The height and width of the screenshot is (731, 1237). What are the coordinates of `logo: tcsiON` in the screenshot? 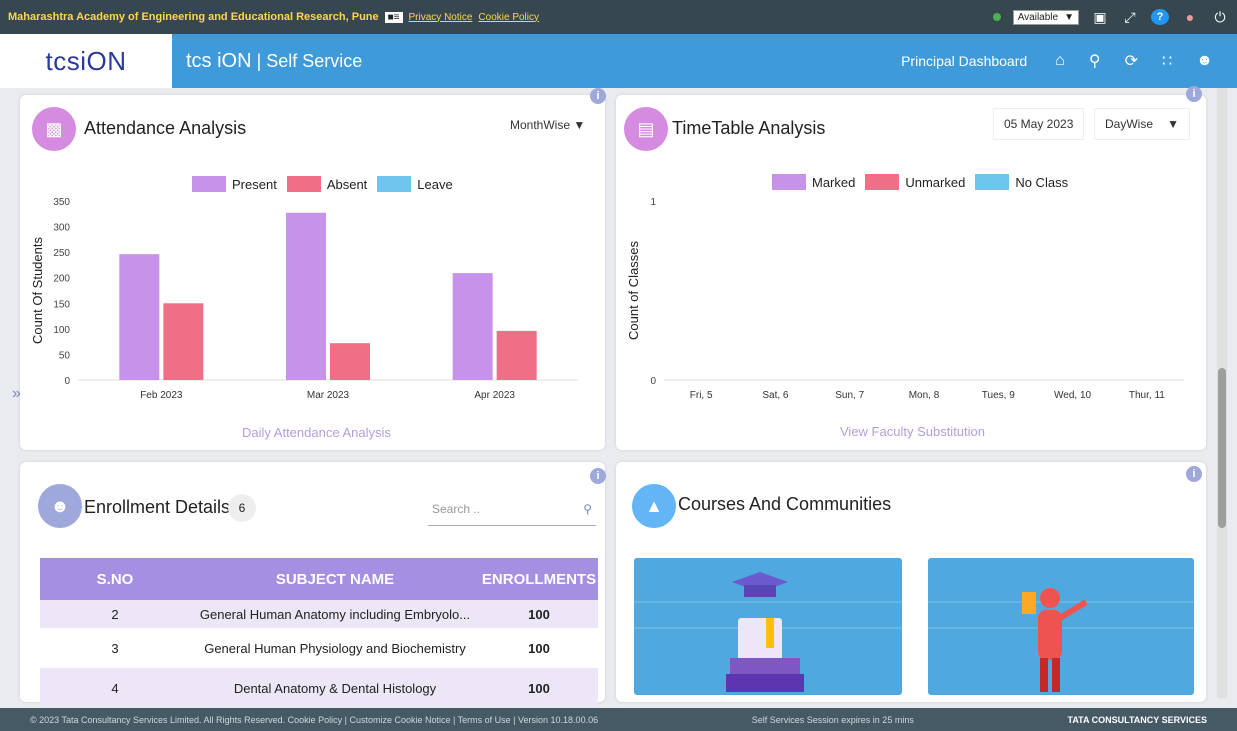 It's located at (86, 61).